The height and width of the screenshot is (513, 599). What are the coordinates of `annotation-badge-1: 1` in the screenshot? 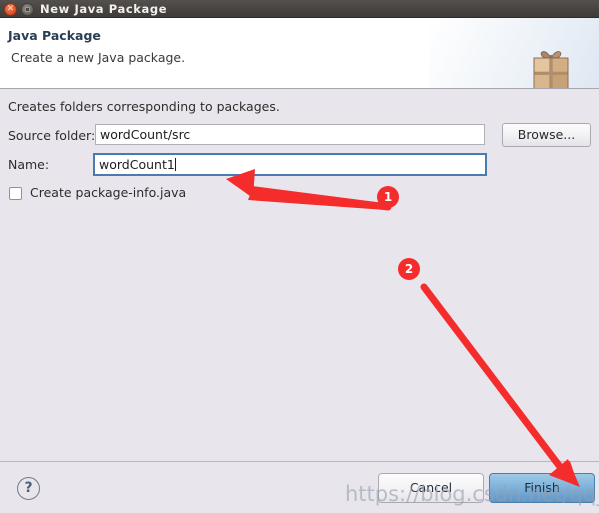 It's located at (388, 197).